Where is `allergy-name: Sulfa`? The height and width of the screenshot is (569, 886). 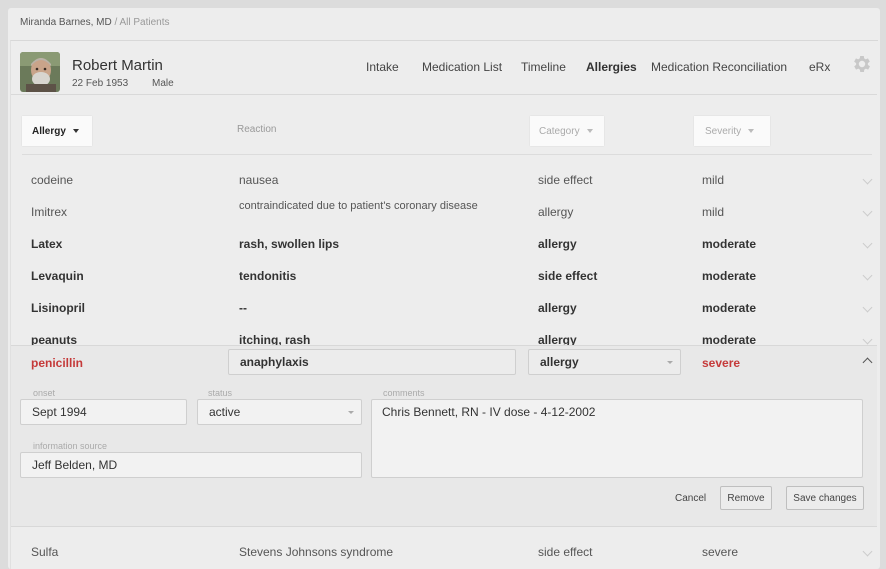
allergy-name: Sulfa is located at coordinates (45, 552).